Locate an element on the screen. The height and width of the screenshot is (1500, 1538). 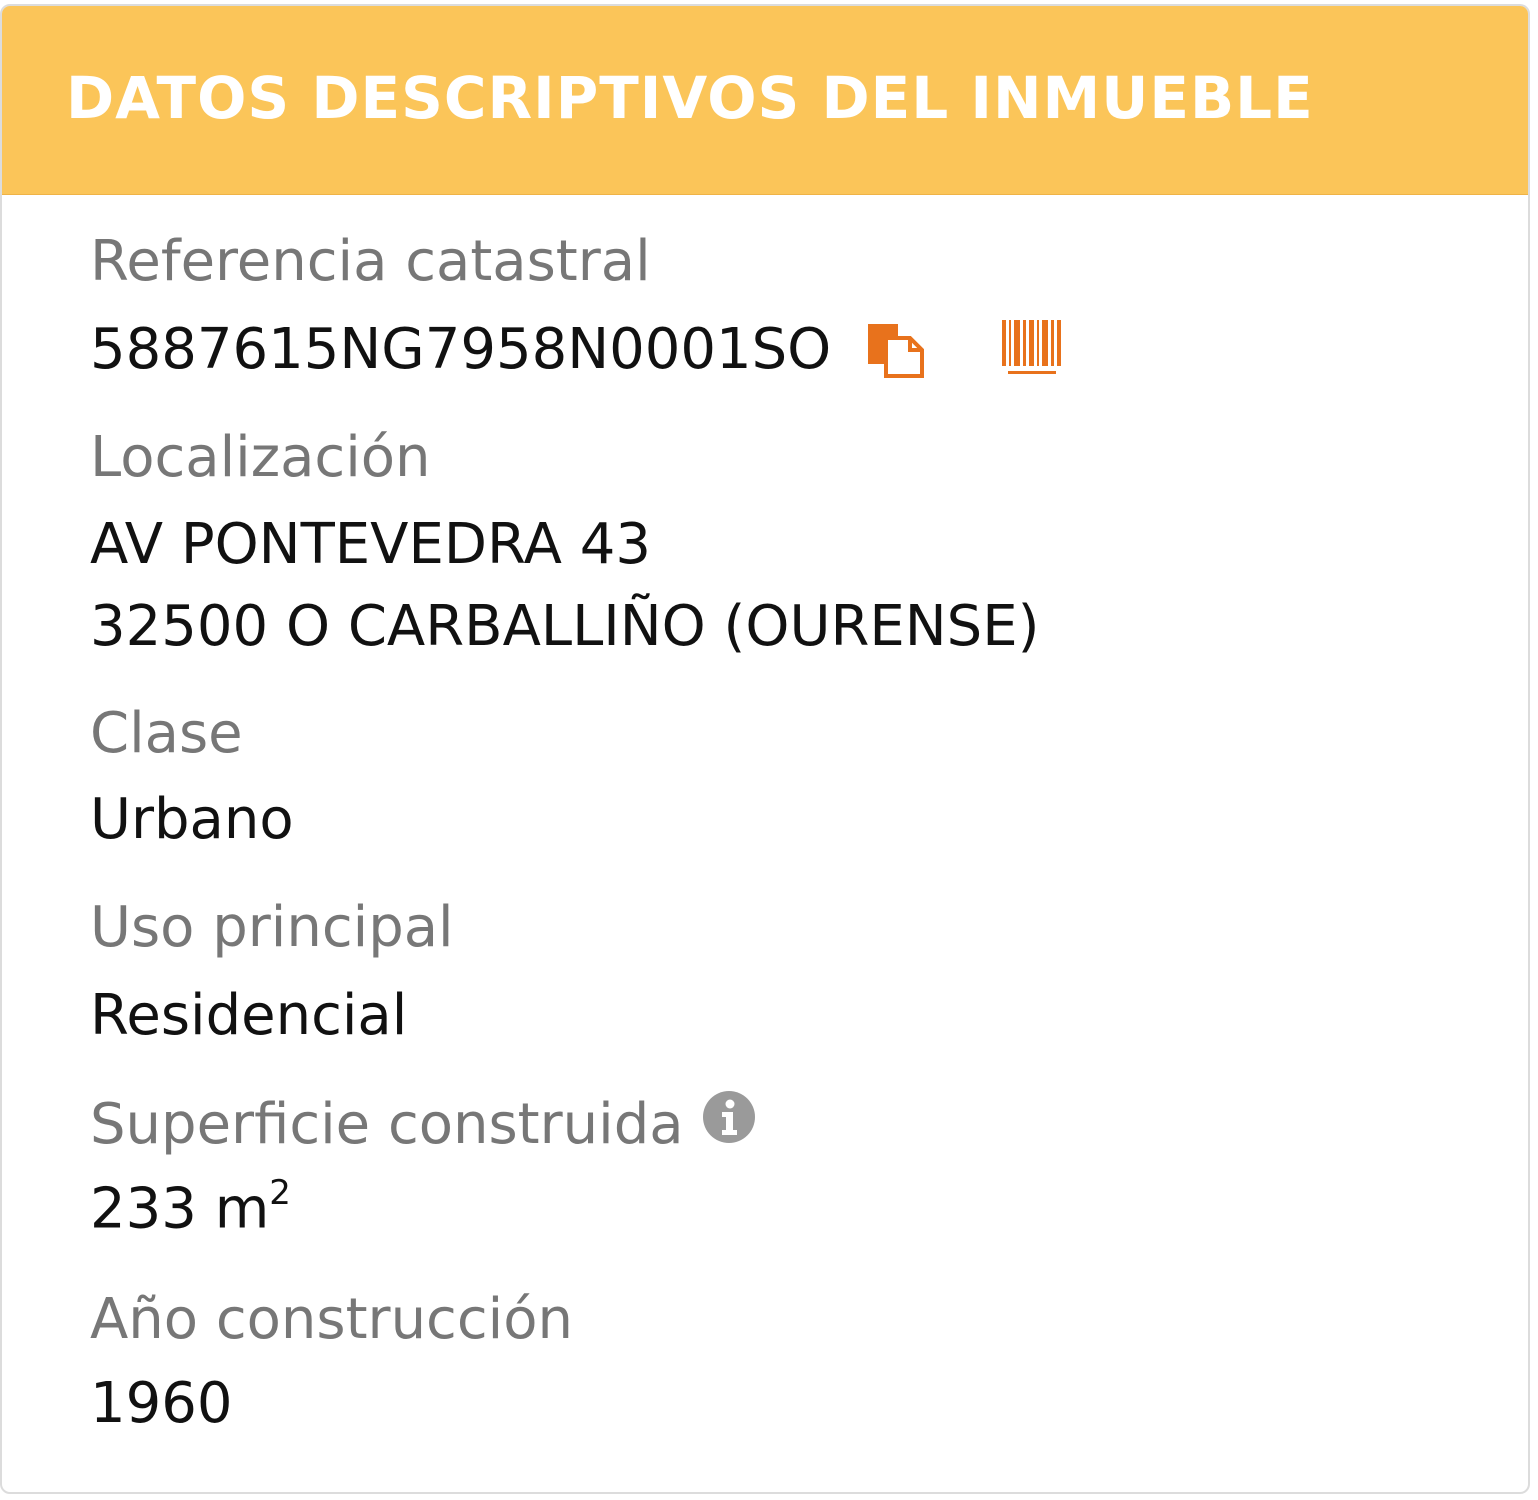
construction-year-label: Año construcción is located at coordinates (331, 1319).